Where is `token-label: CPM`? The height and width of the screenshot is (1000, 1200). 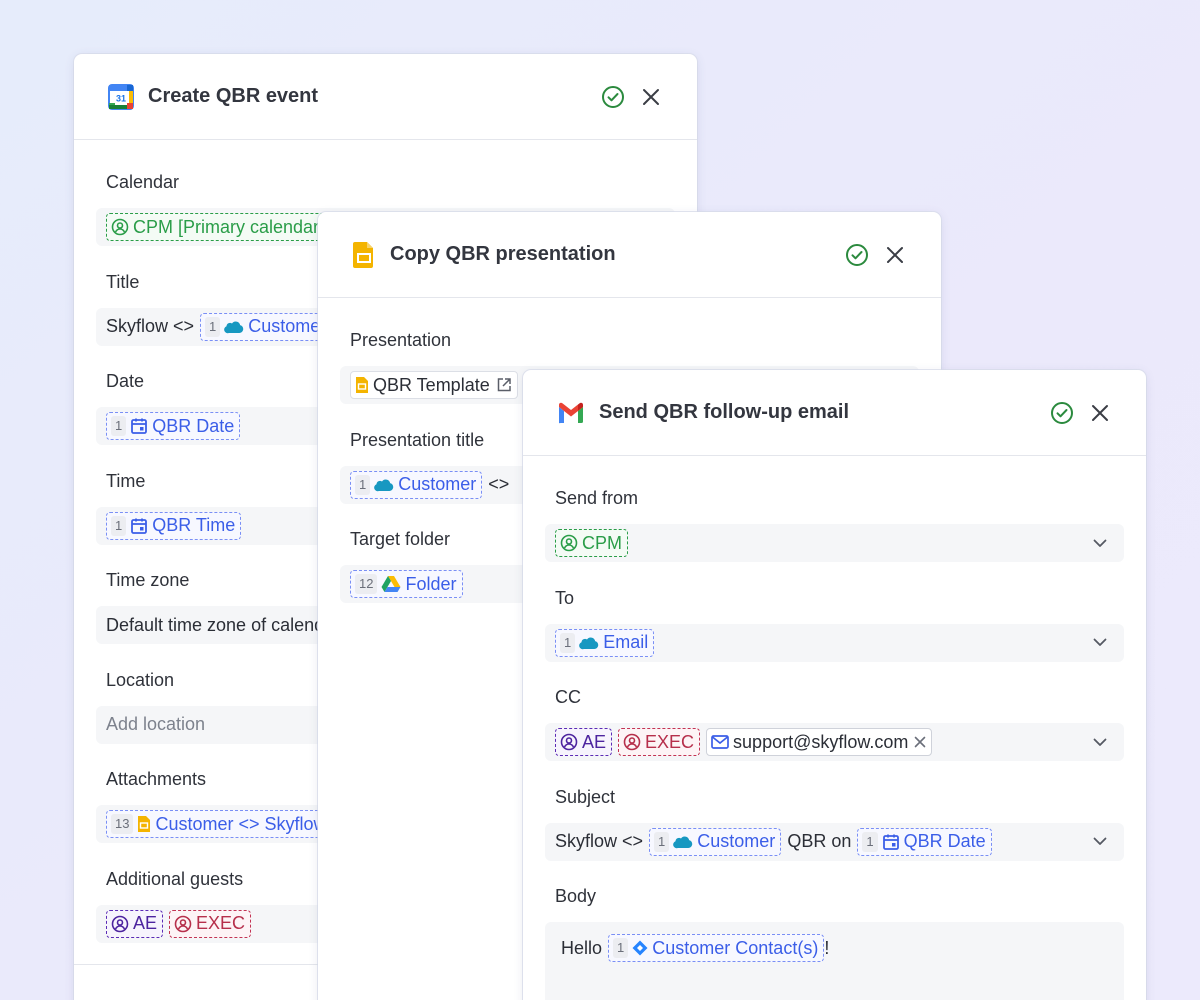
token-label: CPM is located at coordinates (602, 542).